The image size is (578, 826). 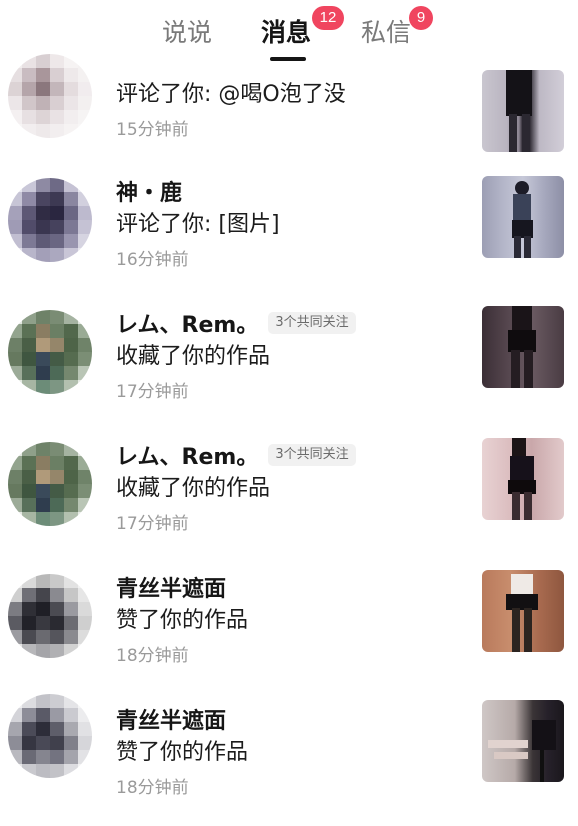 What do you see at coordinates (328, 18) in the screenshot?
I see `messages-unread-badge: 12` at bounding box center [328, 18].